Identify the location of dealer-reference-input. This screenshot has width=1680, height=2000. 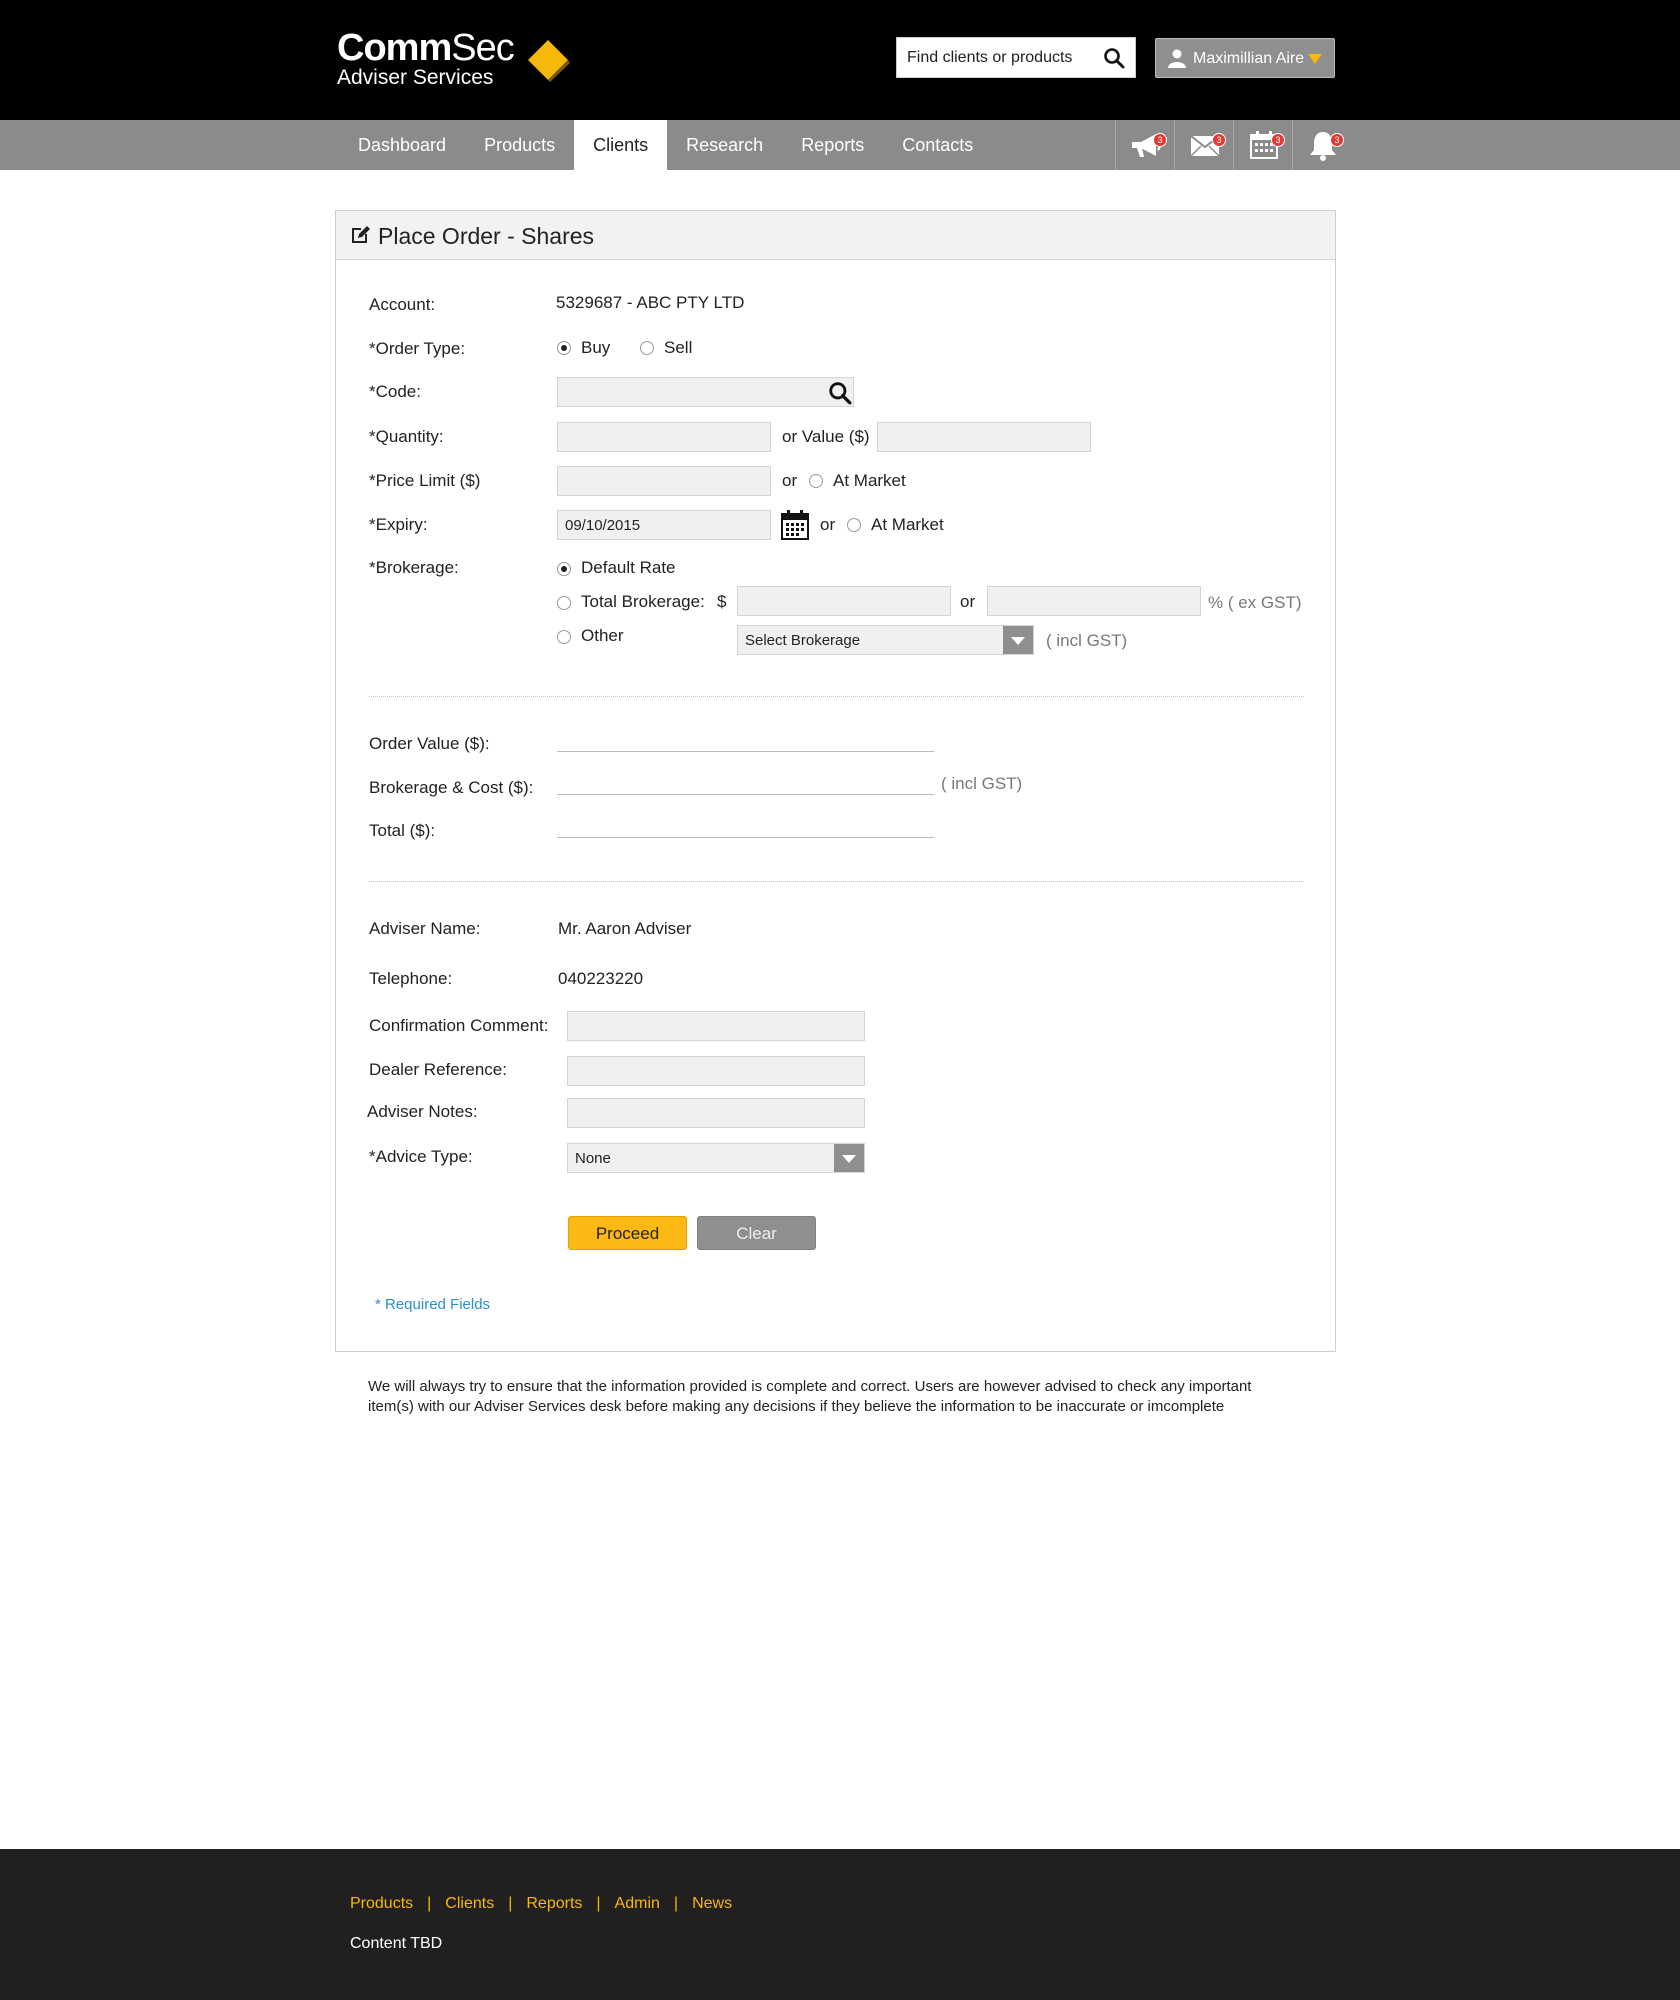
(716, 1071).